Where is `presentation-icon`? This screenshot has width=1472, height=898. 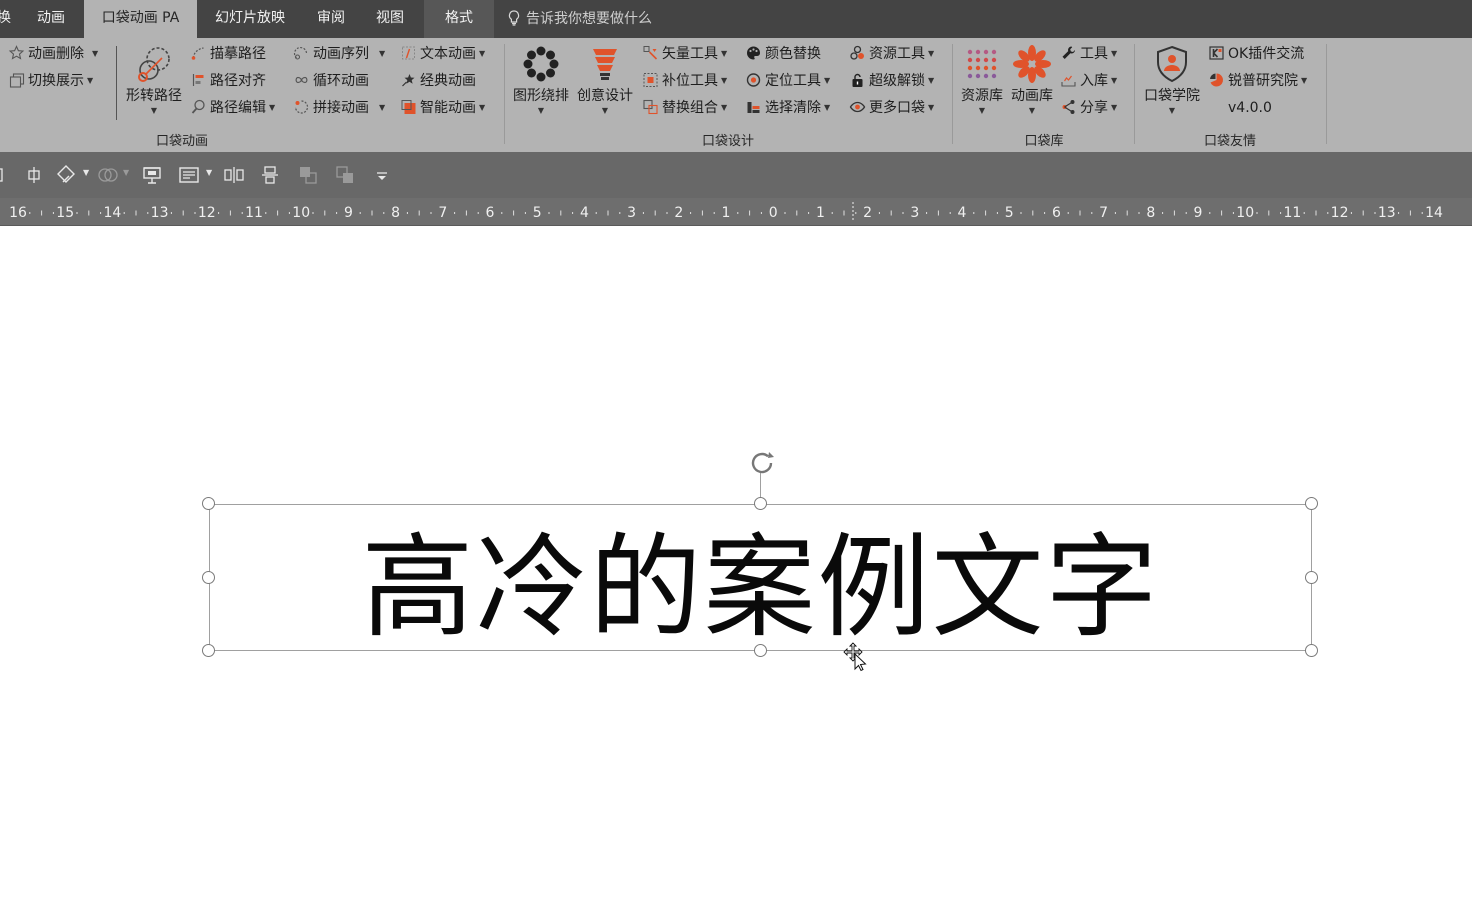
presentation-icon is located at coordinates (152, 175).